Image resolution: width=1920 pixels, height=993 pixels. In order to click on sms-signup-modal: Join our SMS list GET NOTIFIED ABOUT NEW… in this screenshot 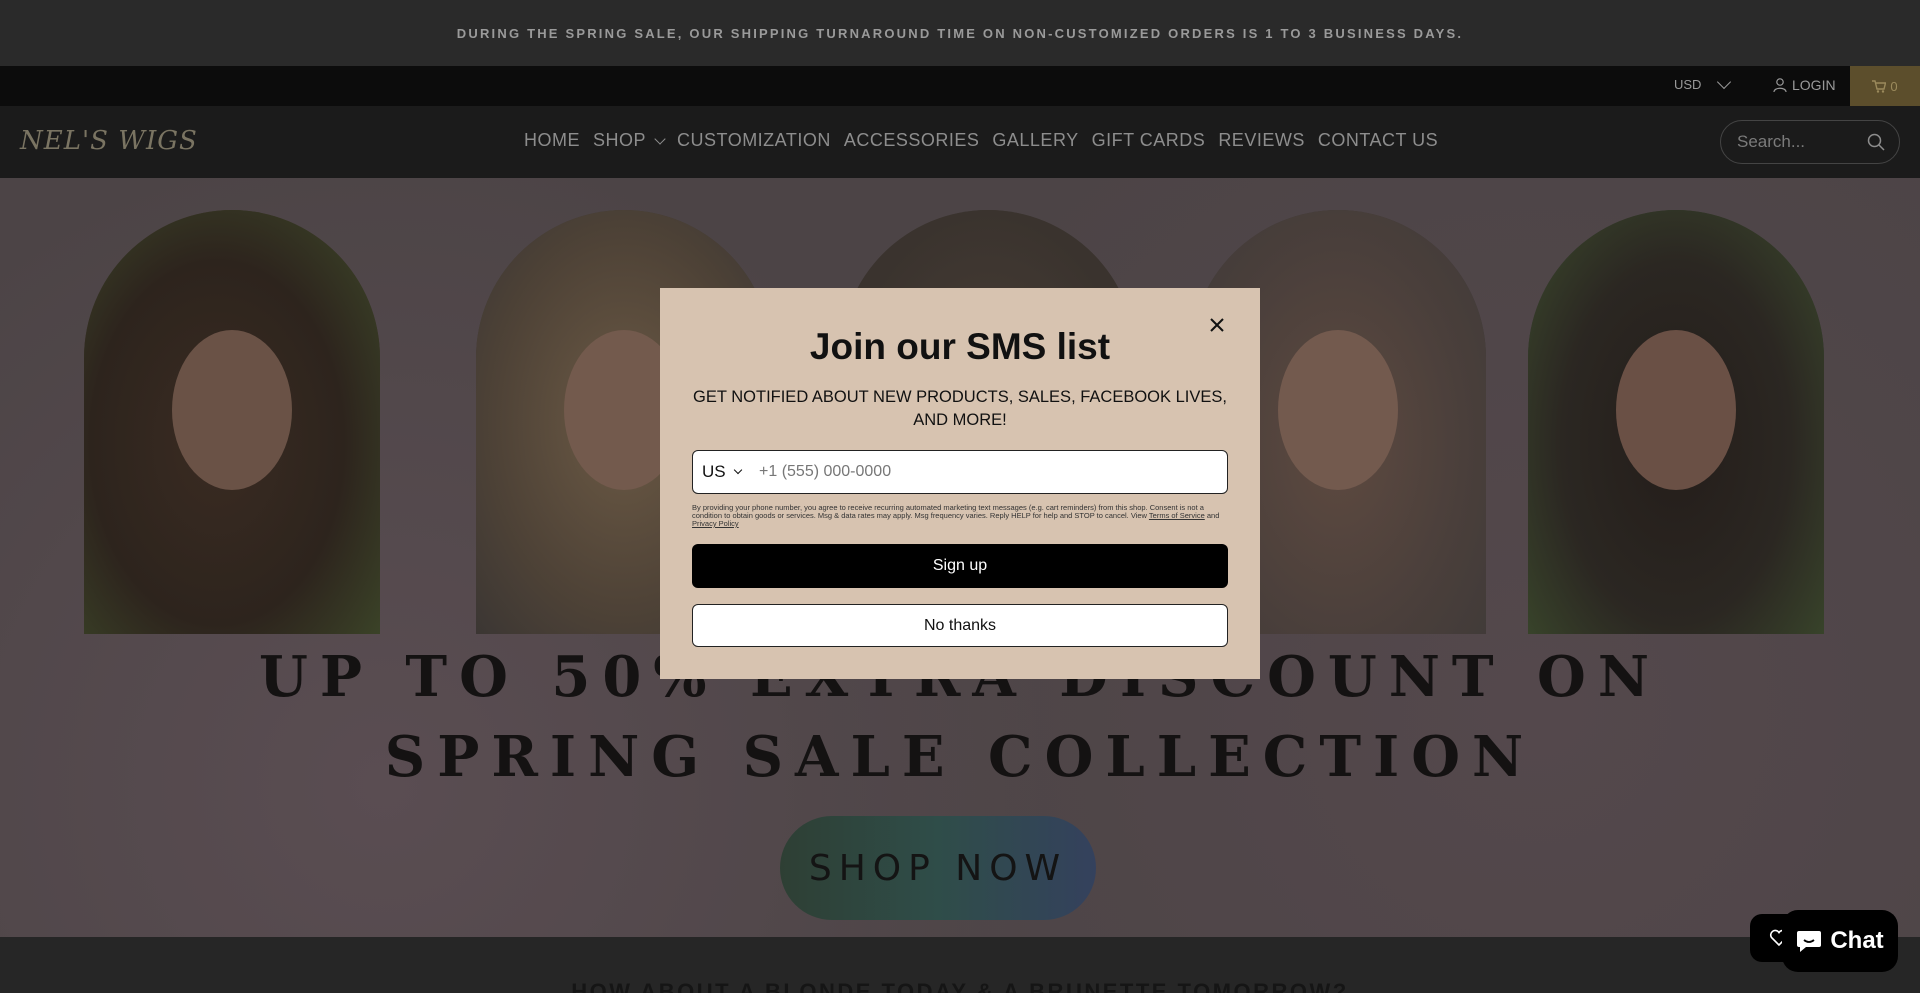, I will do `click(960, 483)`.